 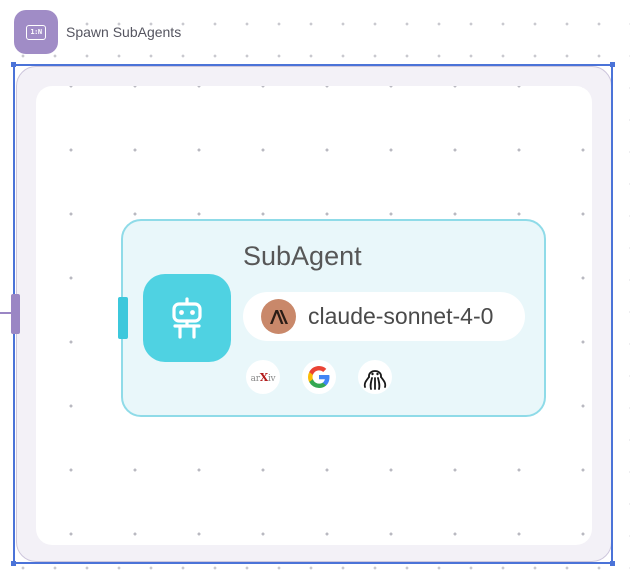 I want to click on one-to-many-icon: 1:N, so click(x=36, y=32).